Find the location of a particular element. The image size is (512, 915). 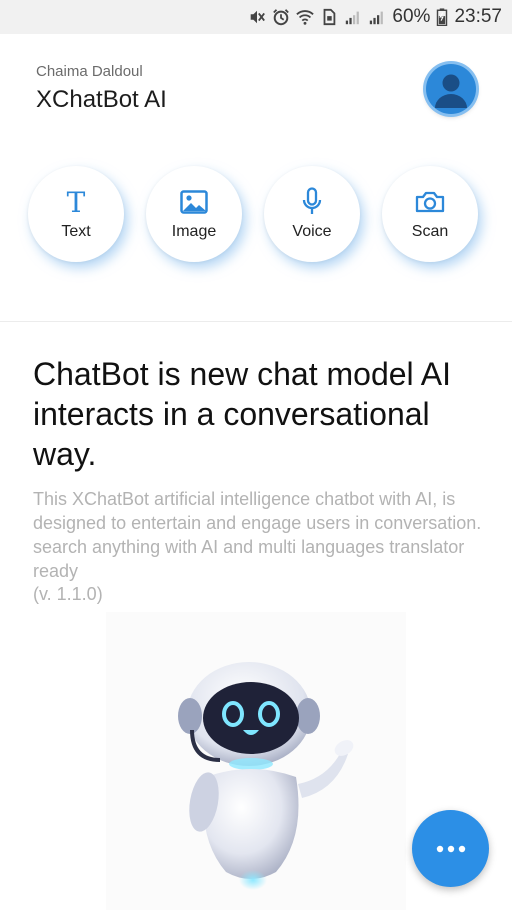

app-title: XChatBot AI is located at coordinates (101, 99).